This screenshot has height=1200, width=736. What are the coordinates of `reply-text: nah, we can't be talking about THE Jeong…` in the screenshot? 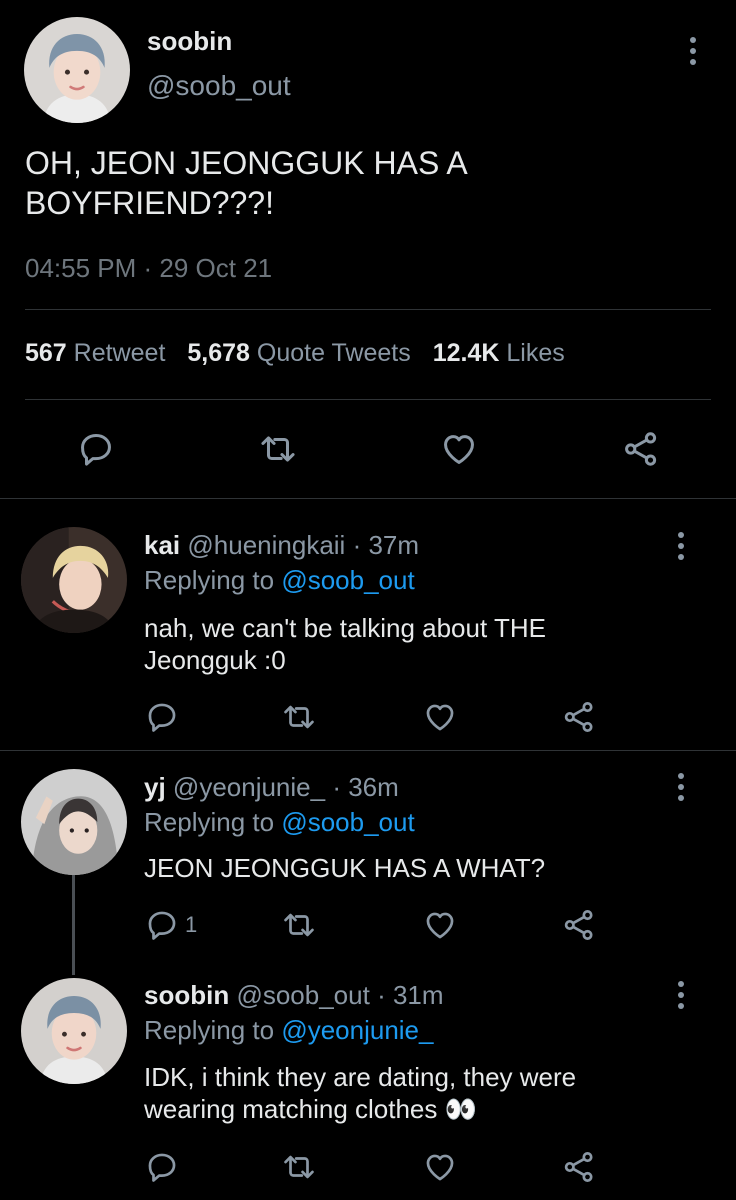 It's located at (345, 644).